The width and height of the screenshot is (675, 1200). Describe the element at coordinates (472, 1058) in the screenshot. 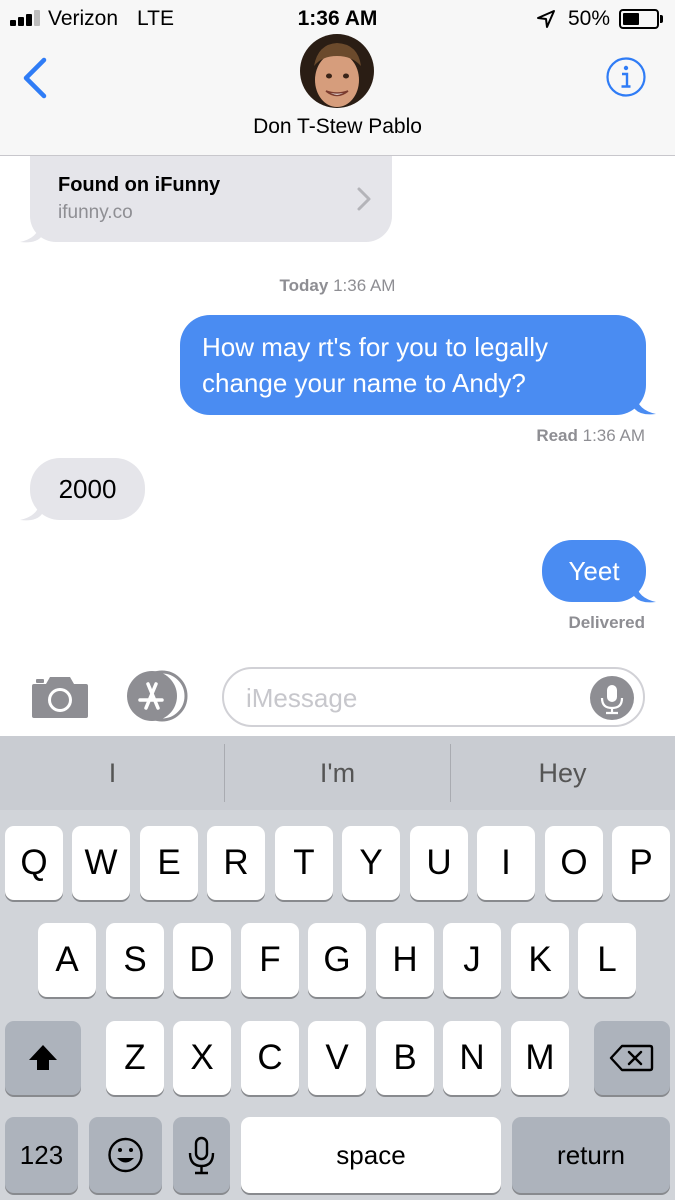

I see `key-n: N` at that location.